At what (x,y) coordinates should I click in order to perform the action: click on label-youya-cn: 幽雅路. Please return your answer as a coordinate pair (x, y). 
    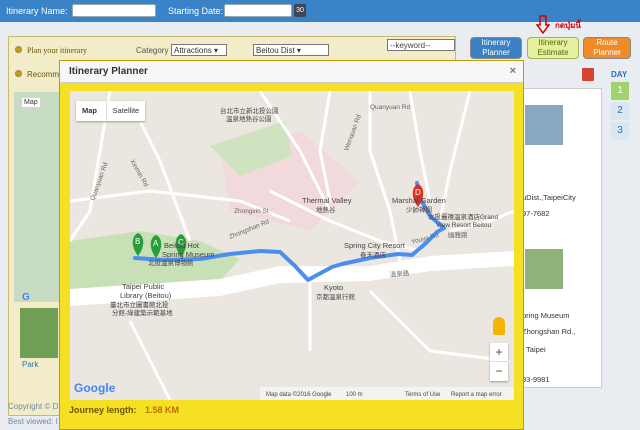
    Looking at the image, I should click on (458, 234).